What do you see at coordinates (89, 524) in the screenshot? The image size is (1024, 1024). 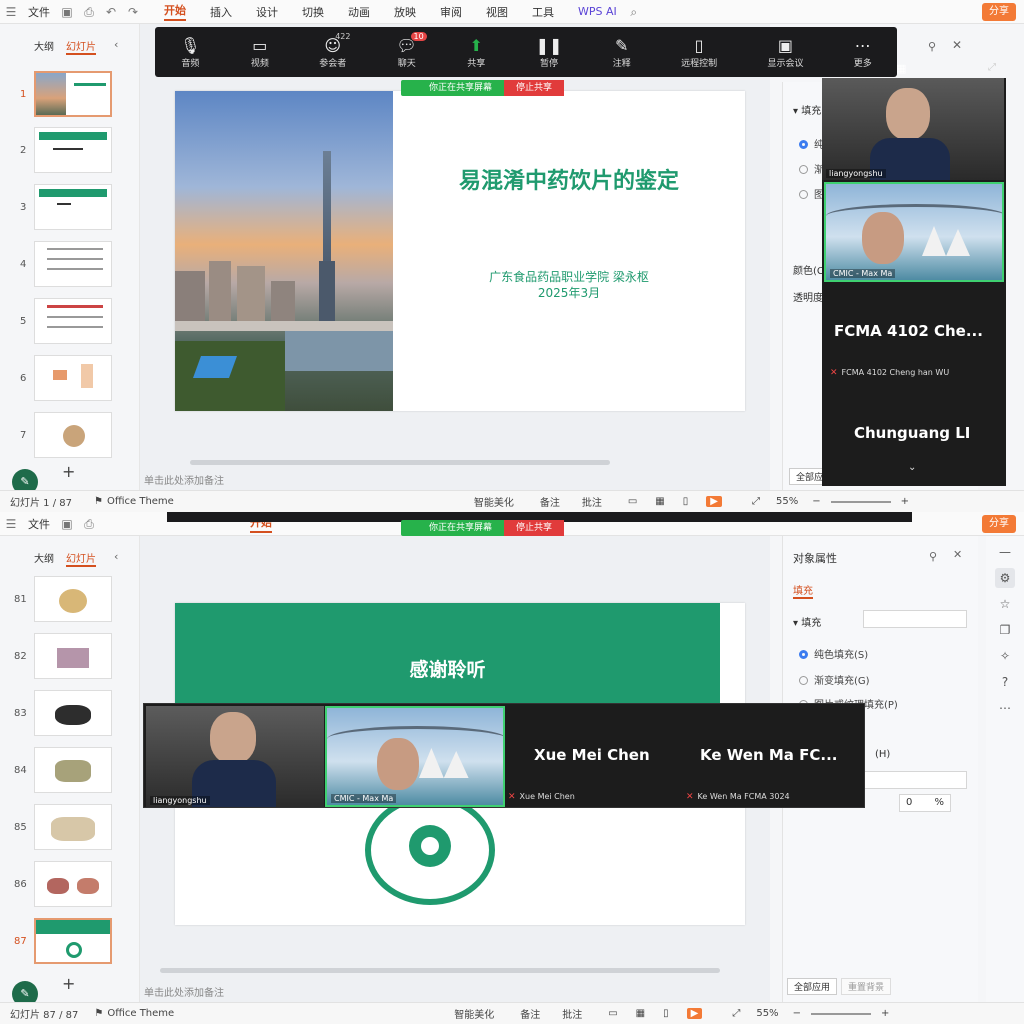 I see `print-icon: ⎙` at bounding box center [89, 524].